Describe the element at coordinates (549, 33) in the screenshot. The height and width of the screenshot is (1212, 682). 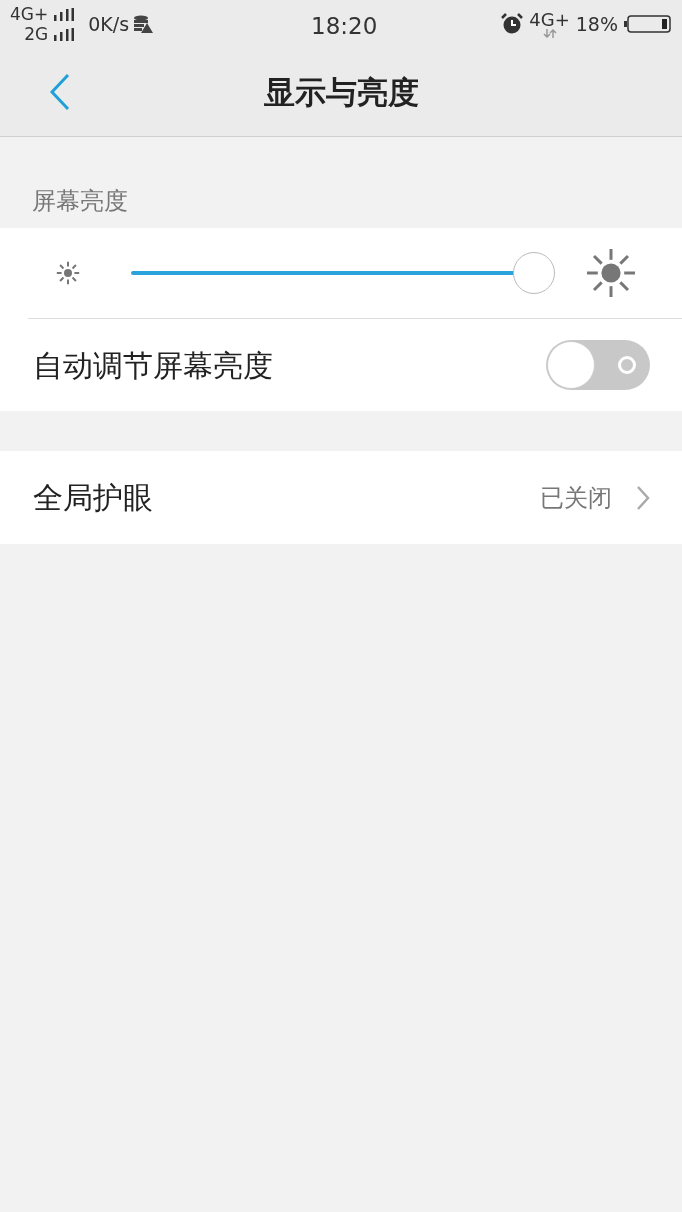
I see `data-arrows-icon` at that location.